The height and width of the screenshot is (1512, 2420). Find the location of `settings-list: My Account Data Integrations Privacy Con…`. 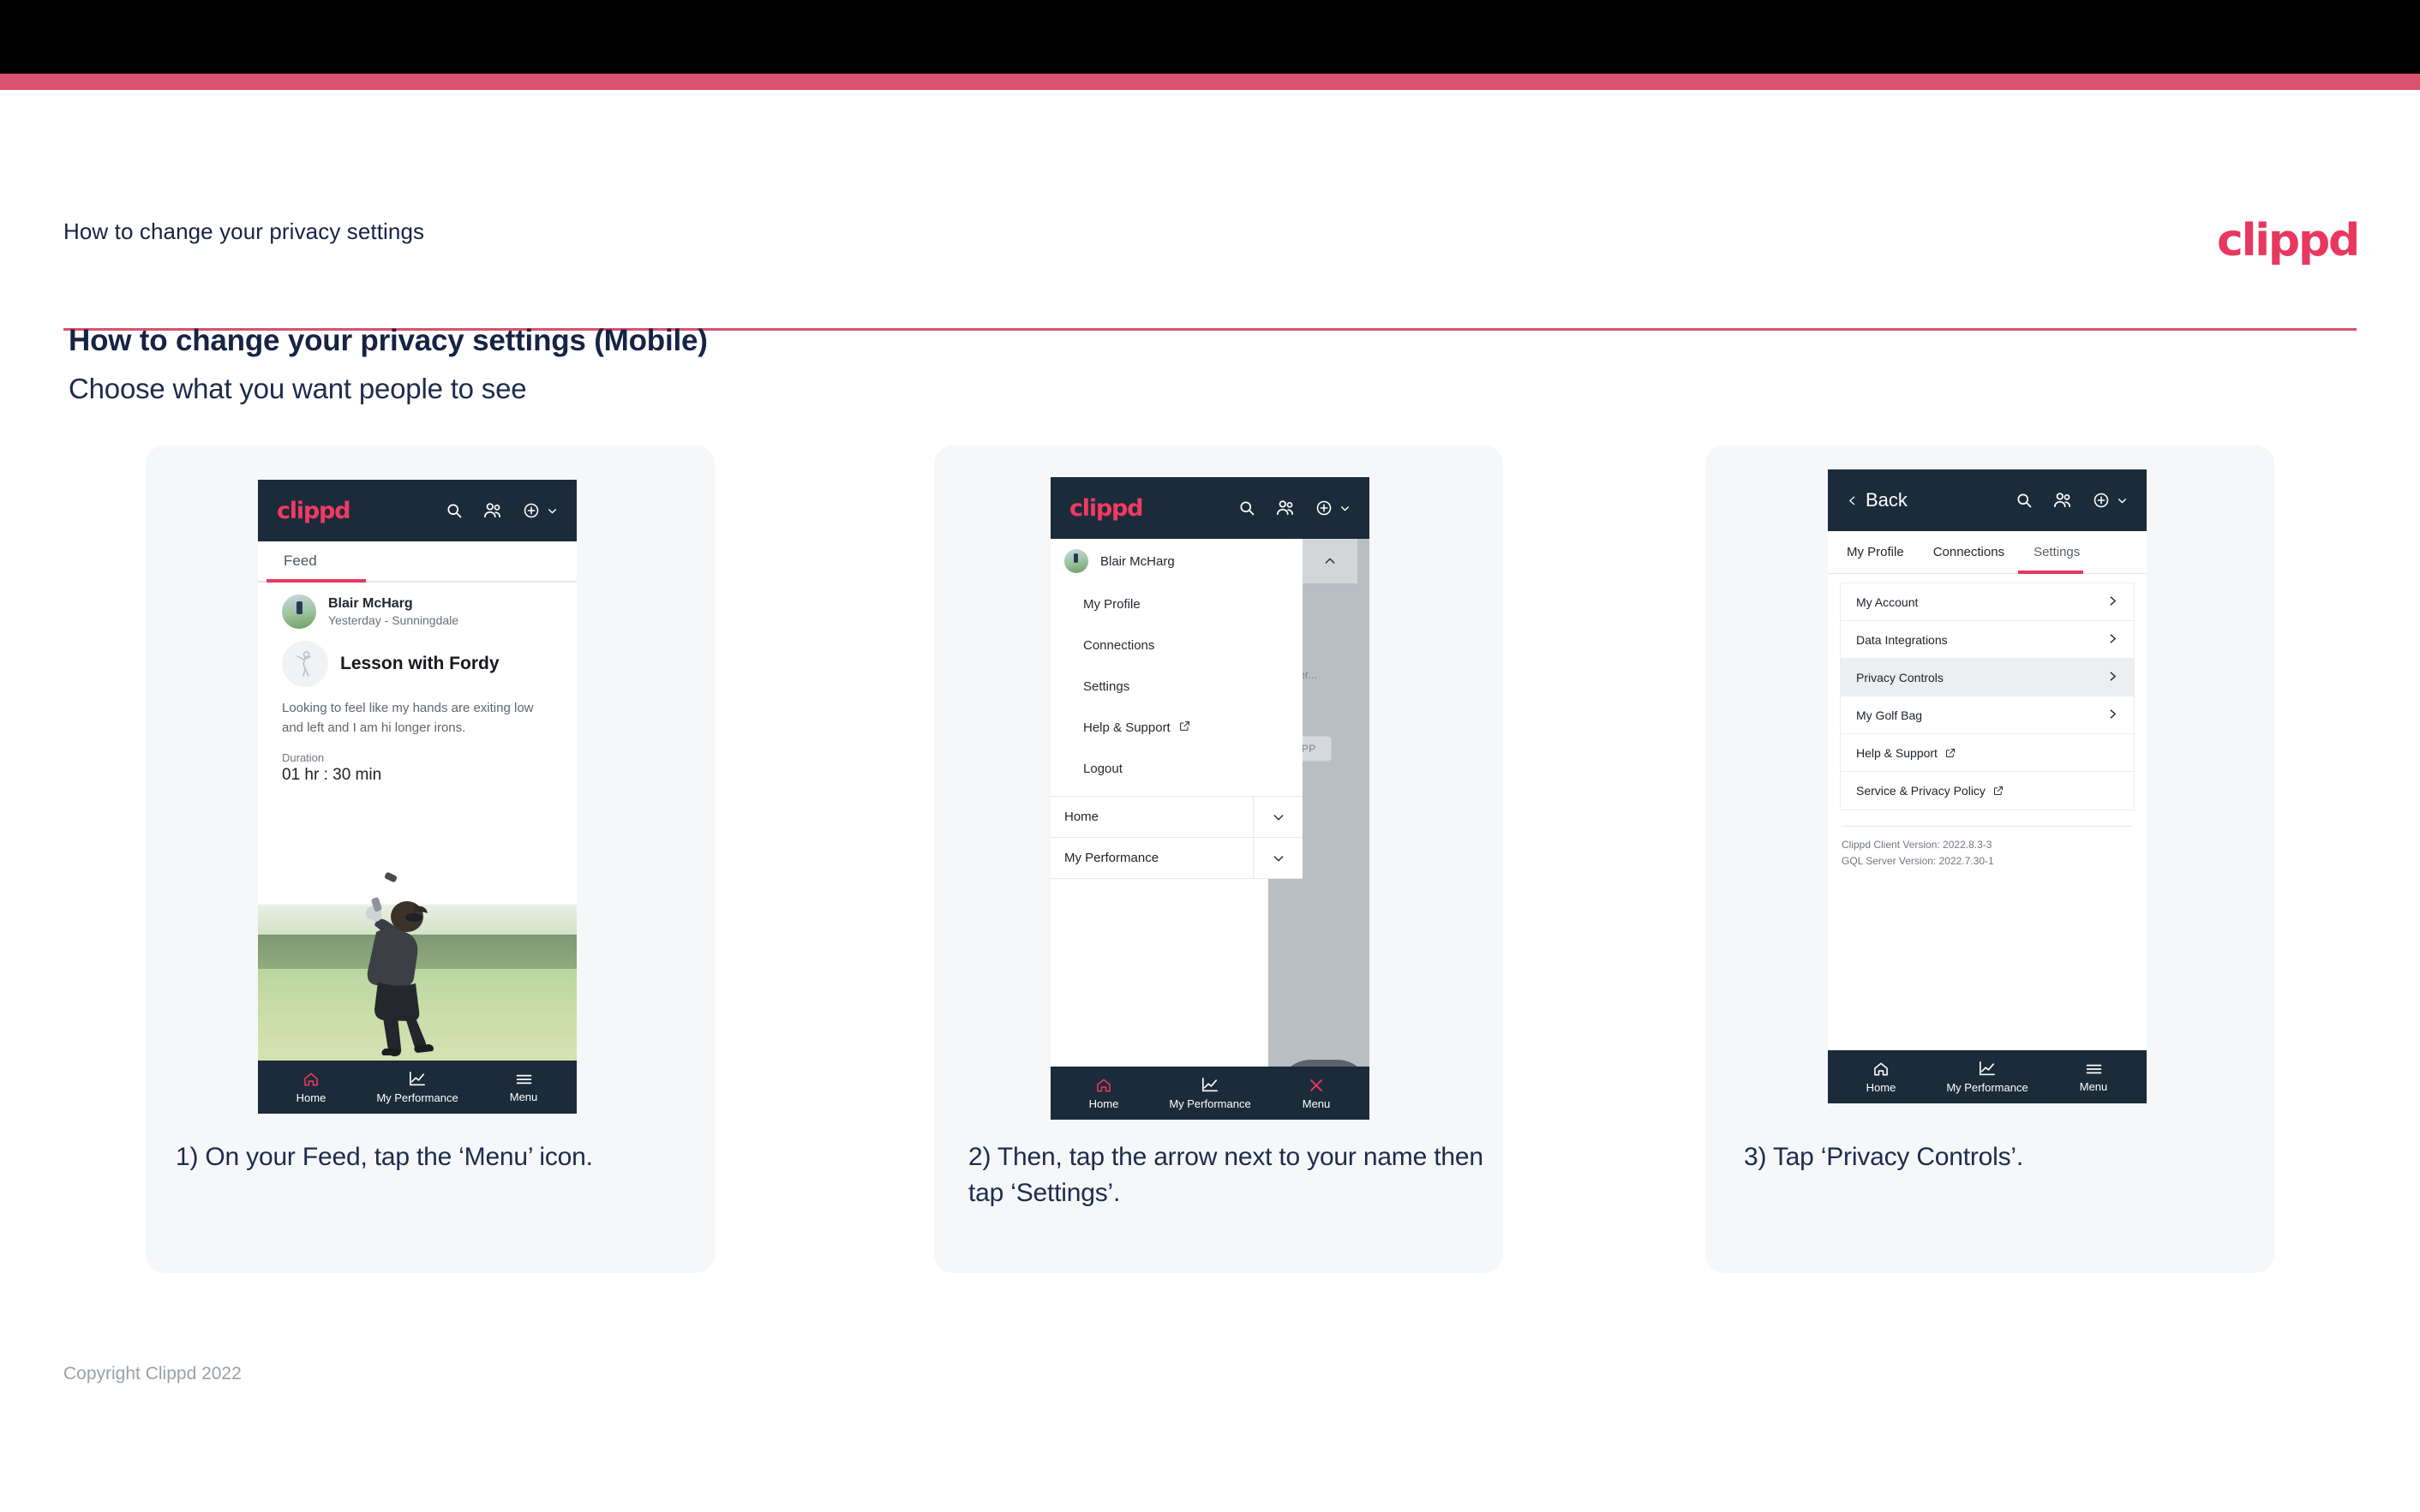

settings-list: My Account Data Integrations Privacy Con… is located at coordinates (1988, 697).